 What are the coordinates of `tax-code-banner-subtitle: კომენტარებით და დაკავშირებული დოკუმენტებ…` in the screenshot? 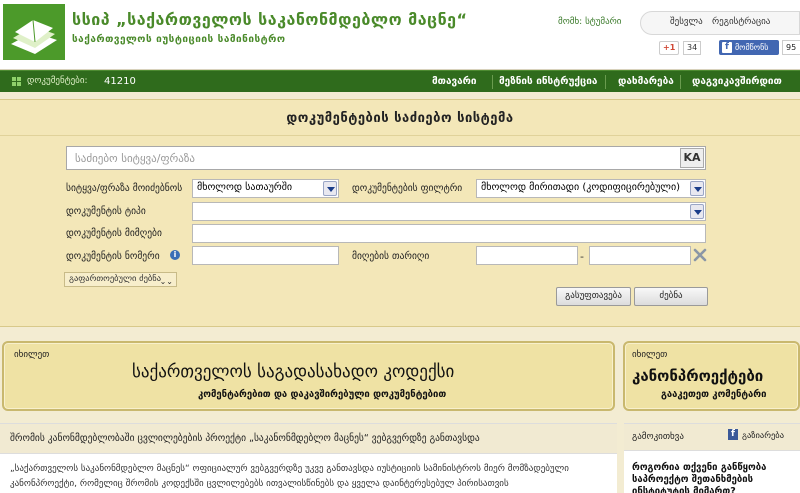 It's located at (322, 394).